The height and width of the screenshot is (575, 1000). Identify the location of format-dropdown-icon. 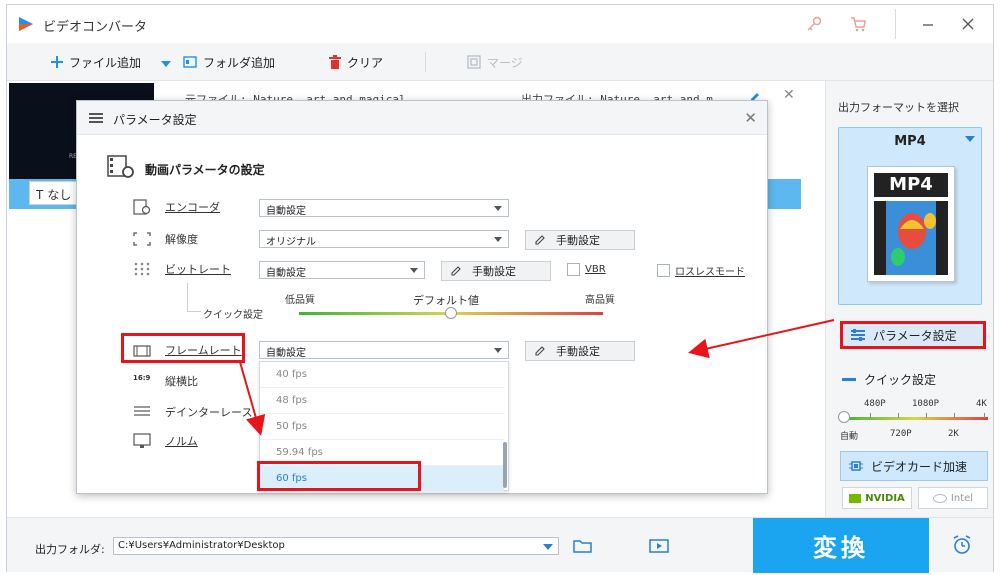
(970, 139).